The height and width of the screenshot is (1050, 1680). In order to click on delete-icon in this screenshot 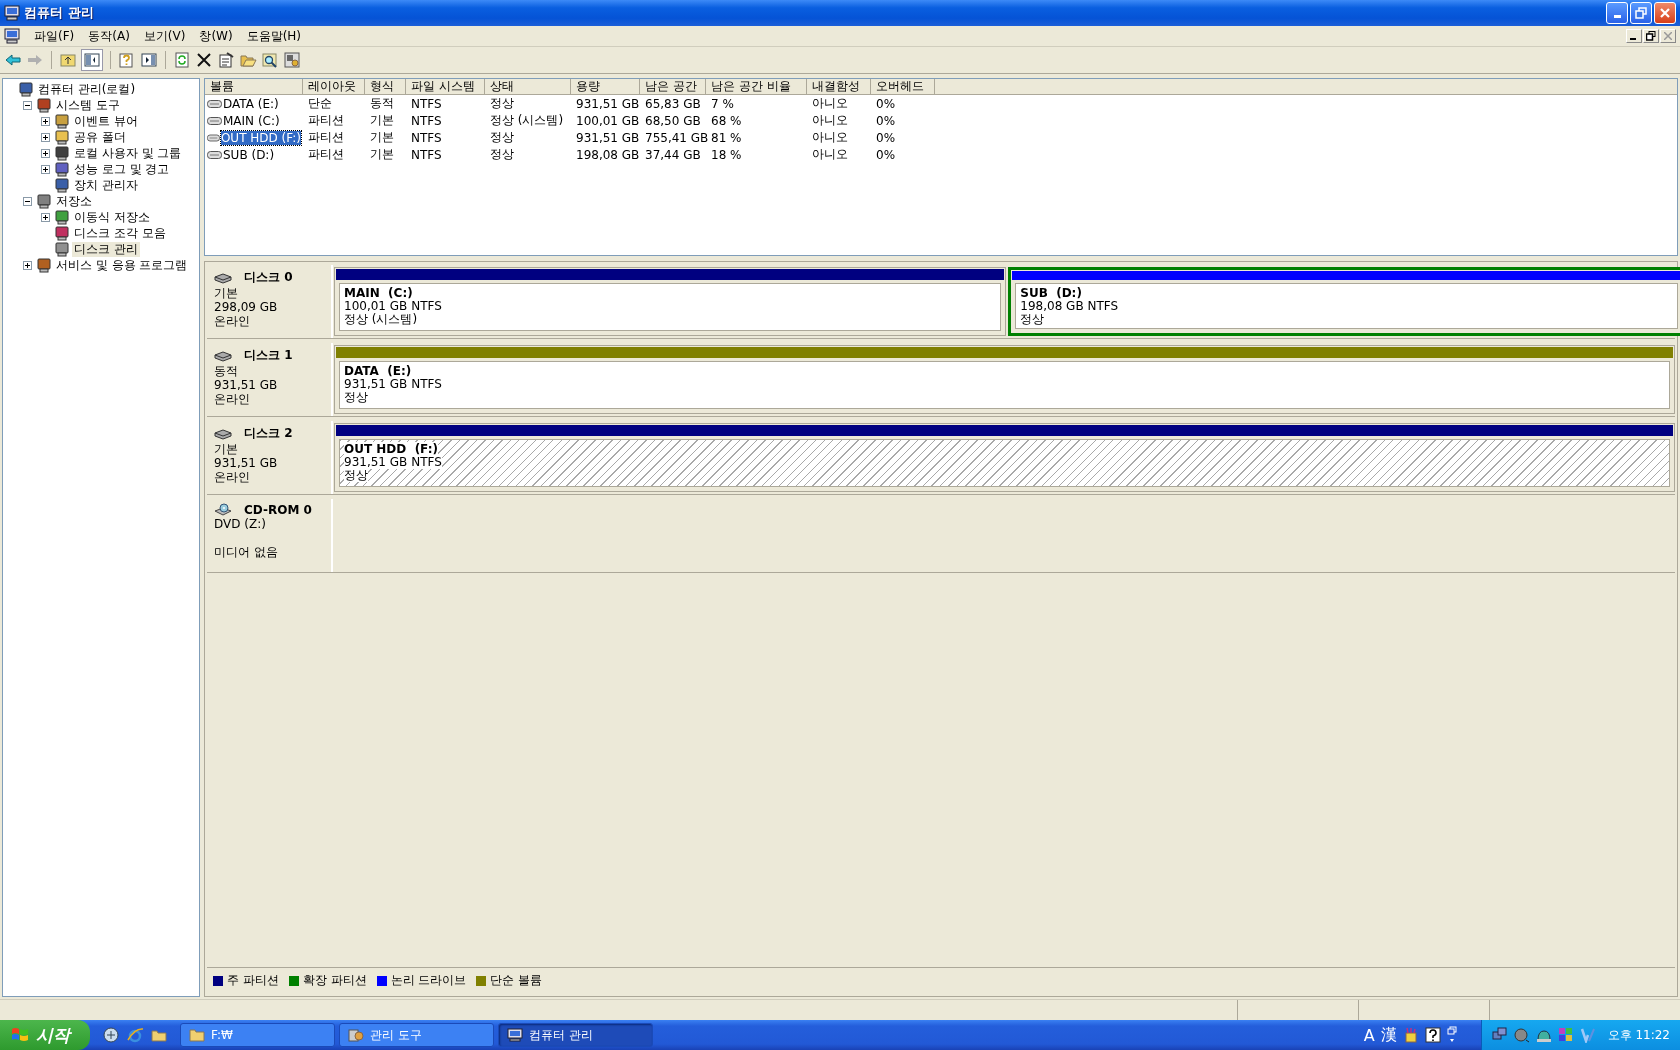, I will do `click(204, 60)`.